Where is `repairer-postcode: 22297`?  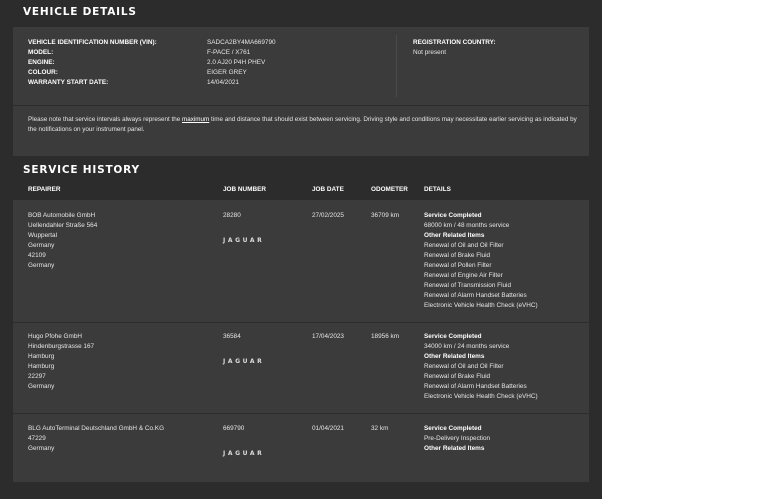
repairer-postcode: 22297 is located at coordinates (37, 376).